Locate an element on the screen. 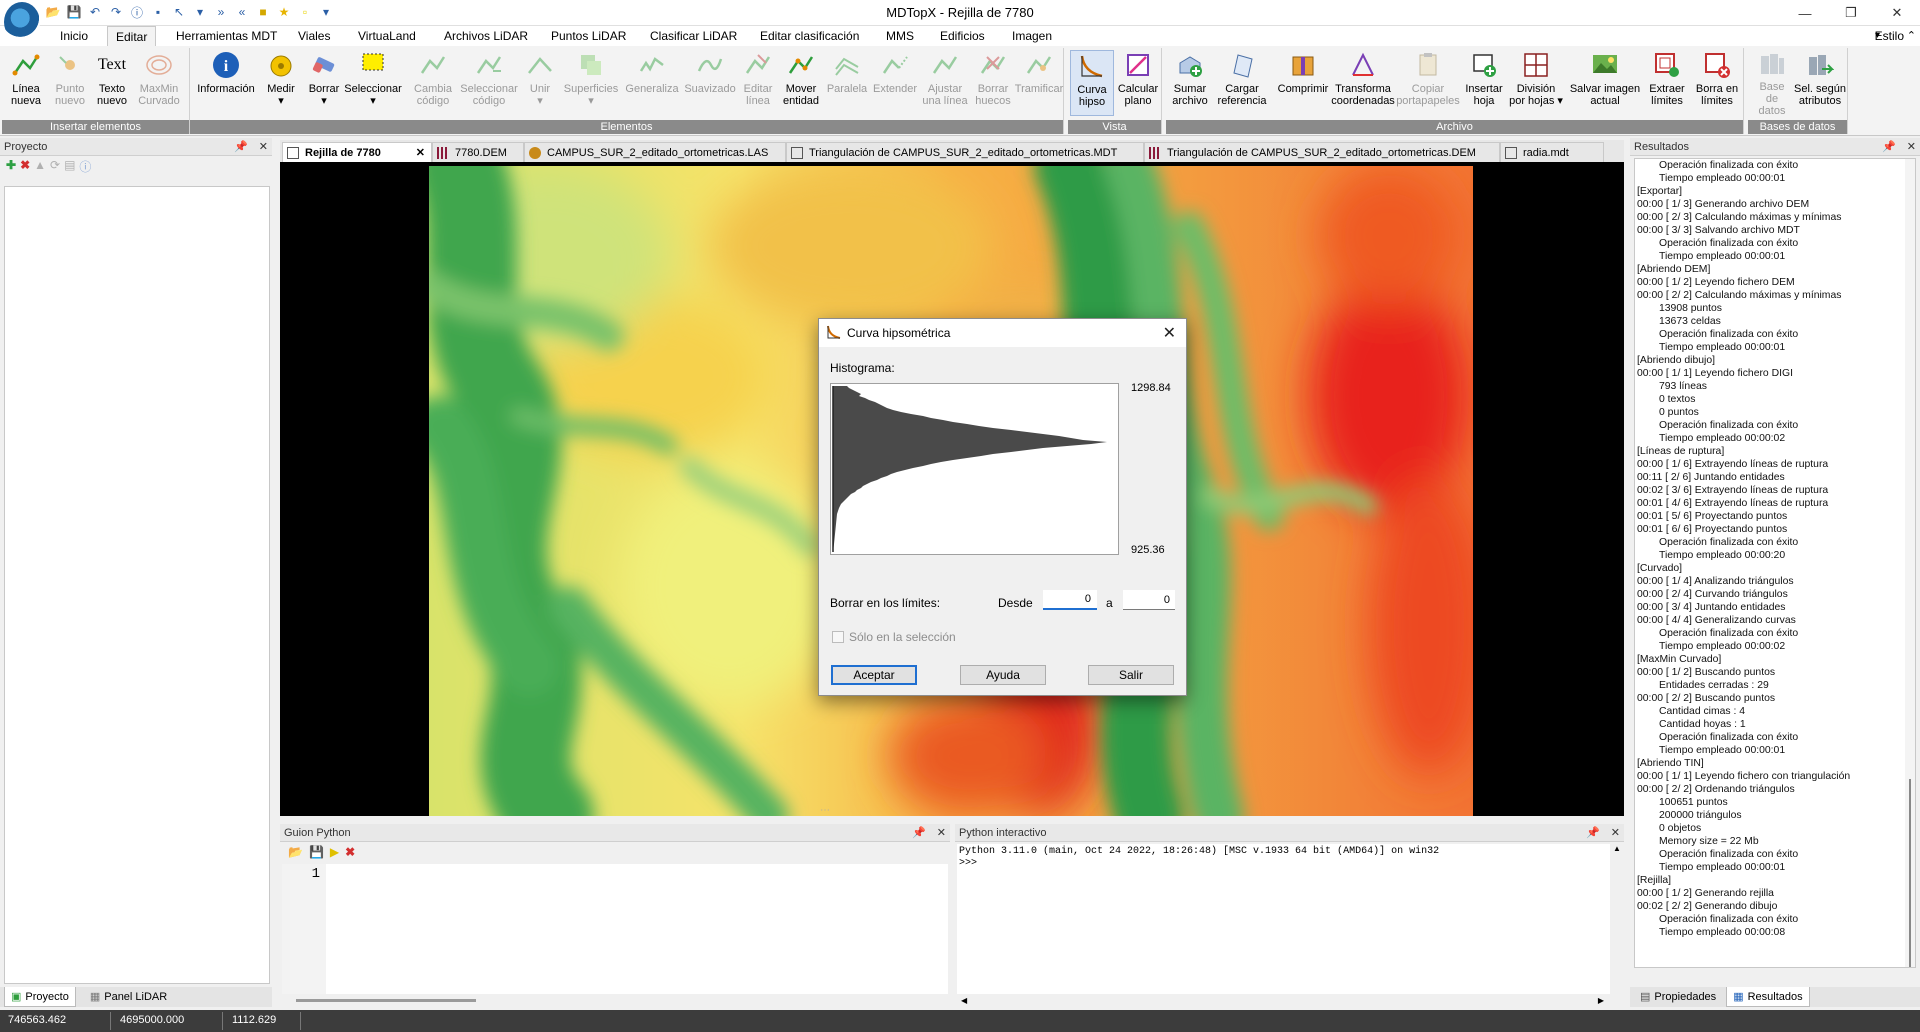 This screenshot has height=1032, width=1920. desde-input is located at coordinates (1070, 600).